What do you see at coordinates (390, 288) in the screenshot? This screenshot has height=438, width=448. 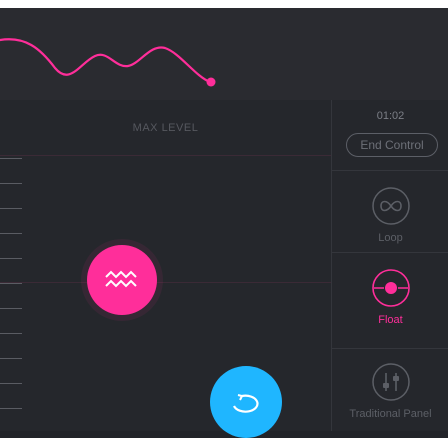 I see `float-icon` at bounding box center [390, 288].